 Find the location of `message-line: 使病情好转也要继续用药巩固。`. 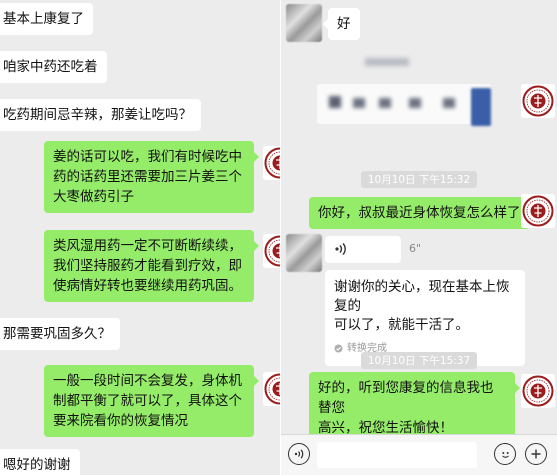

message-line: 使病情好转也要继续用药巩固。 is located at coordinates (147, 286).